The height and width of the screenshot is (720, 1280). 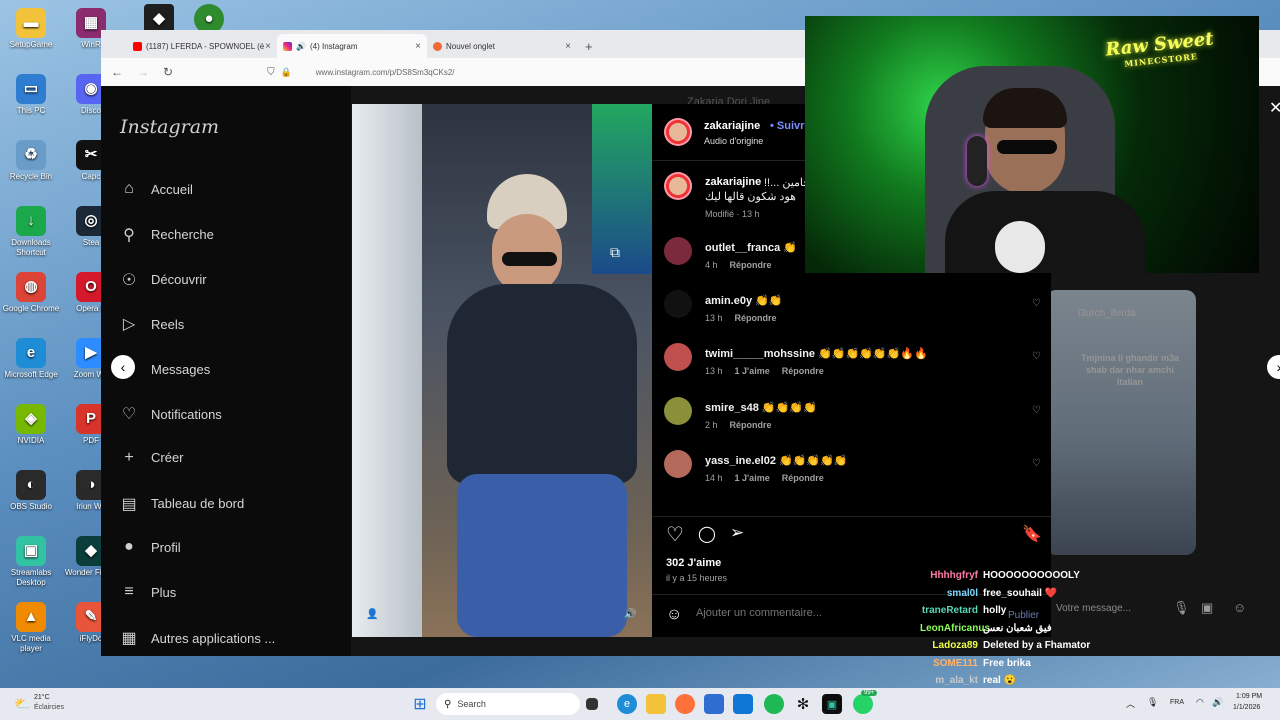 What do you see at coordinates (678, 186) in the screenshot?
I see `caption-avatar` at bounding box center [678, 186].